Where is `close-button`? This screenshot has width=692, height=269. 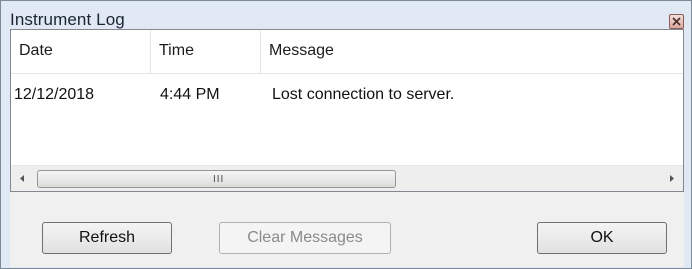 close-button is located at coordinates (676, 21).